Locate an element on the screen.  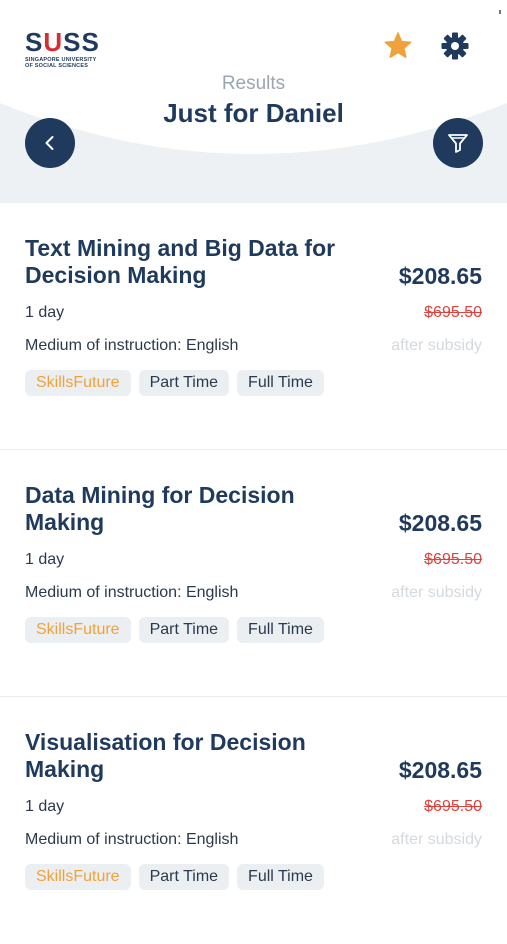
star-icon is located at coordinates (398, 45).